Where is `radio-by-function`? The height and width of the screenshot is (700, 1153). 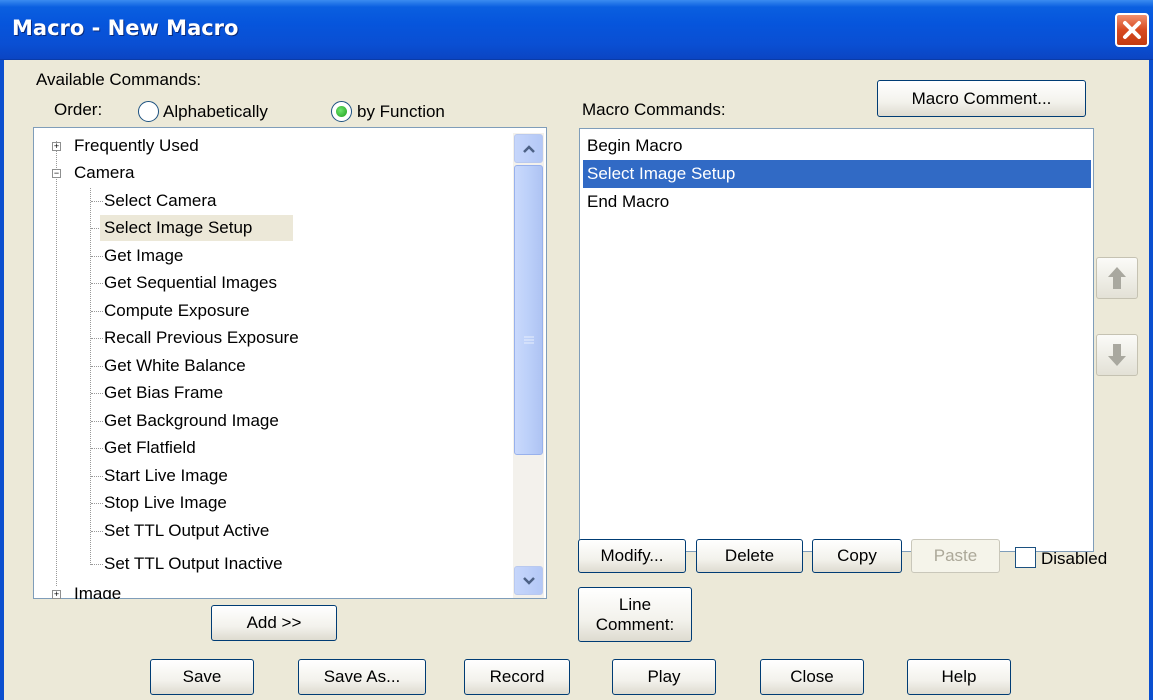
radio-by-function is located at coordinates (341, 111).